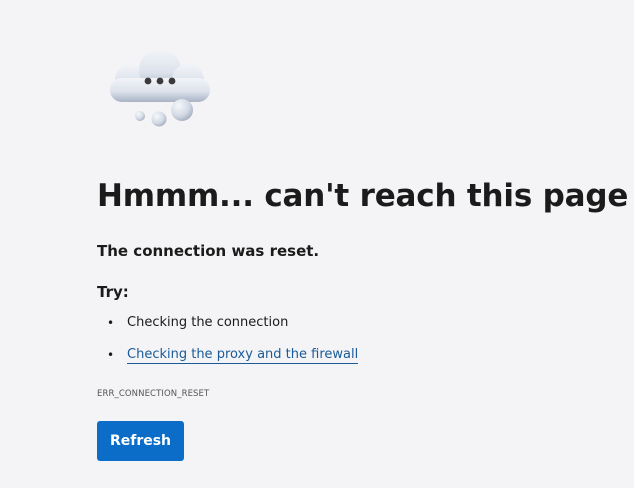  What do you see at coordinates (153, 394) in the screenshot?
I see `error-code: ERR_CONNECTION_RESET` at bounding box center [153, 394].